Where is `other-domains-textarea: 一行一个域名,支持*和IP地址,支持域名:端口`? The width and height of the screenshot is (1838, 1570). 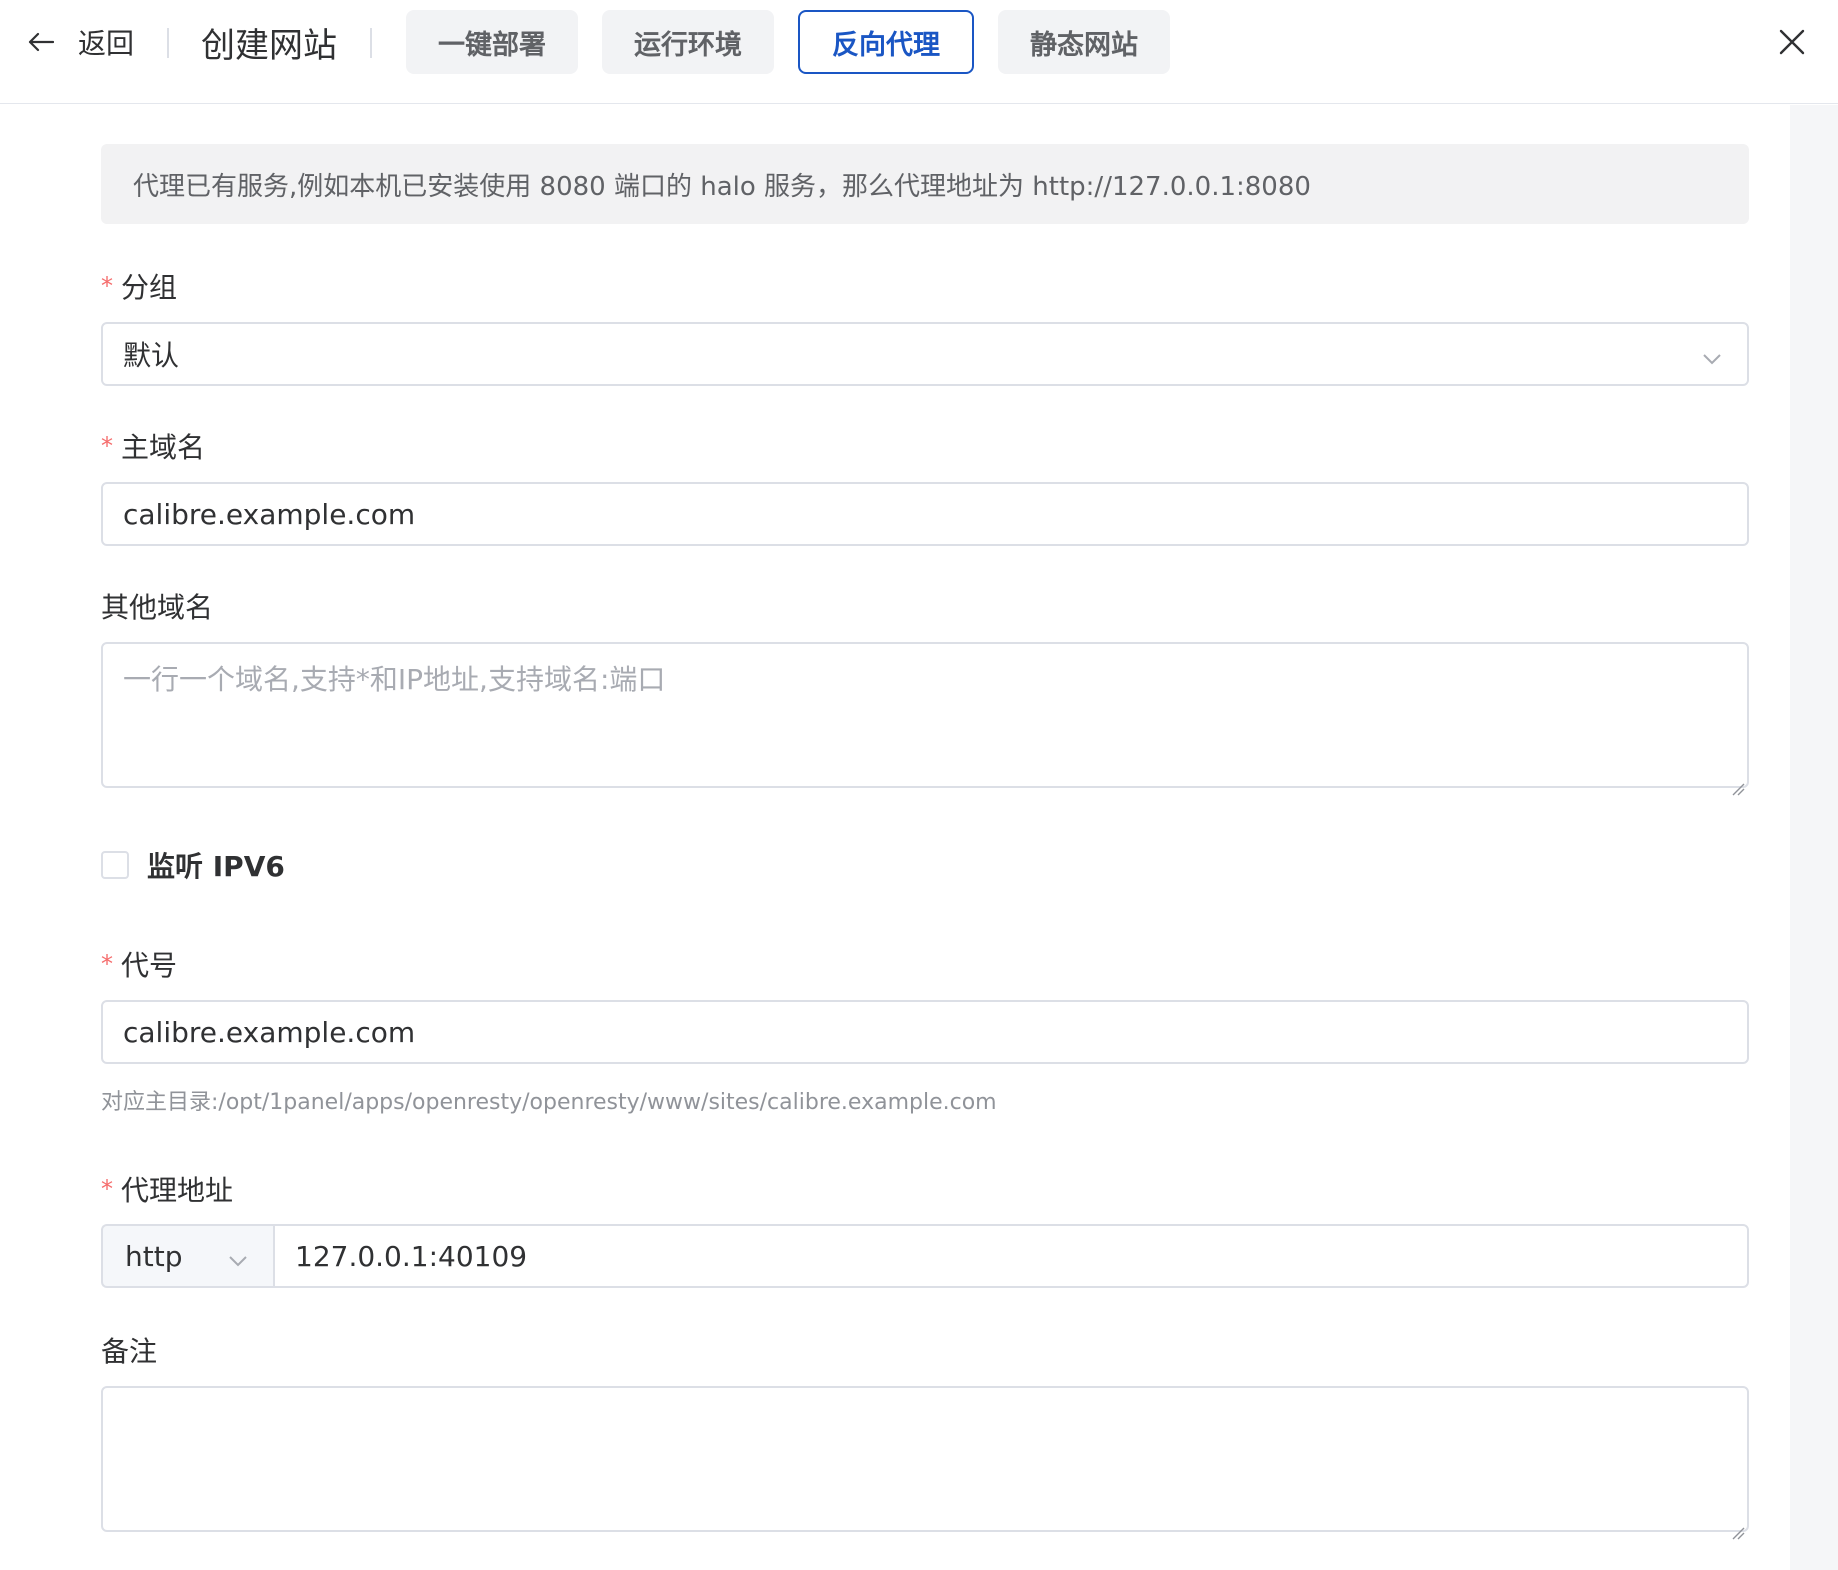 other-domains-textarea: 一行一个域名,支持*和IP地址,支持域名:端口 is located at coordinates (925, 719).